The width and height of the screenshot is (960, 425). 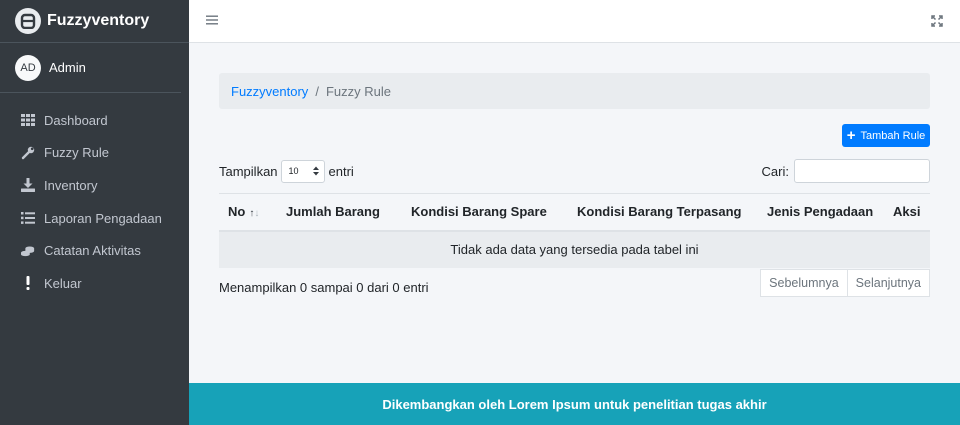 I want to click on pagination: Sebelumnya Selanjutnya, so click(x=845, y=283).